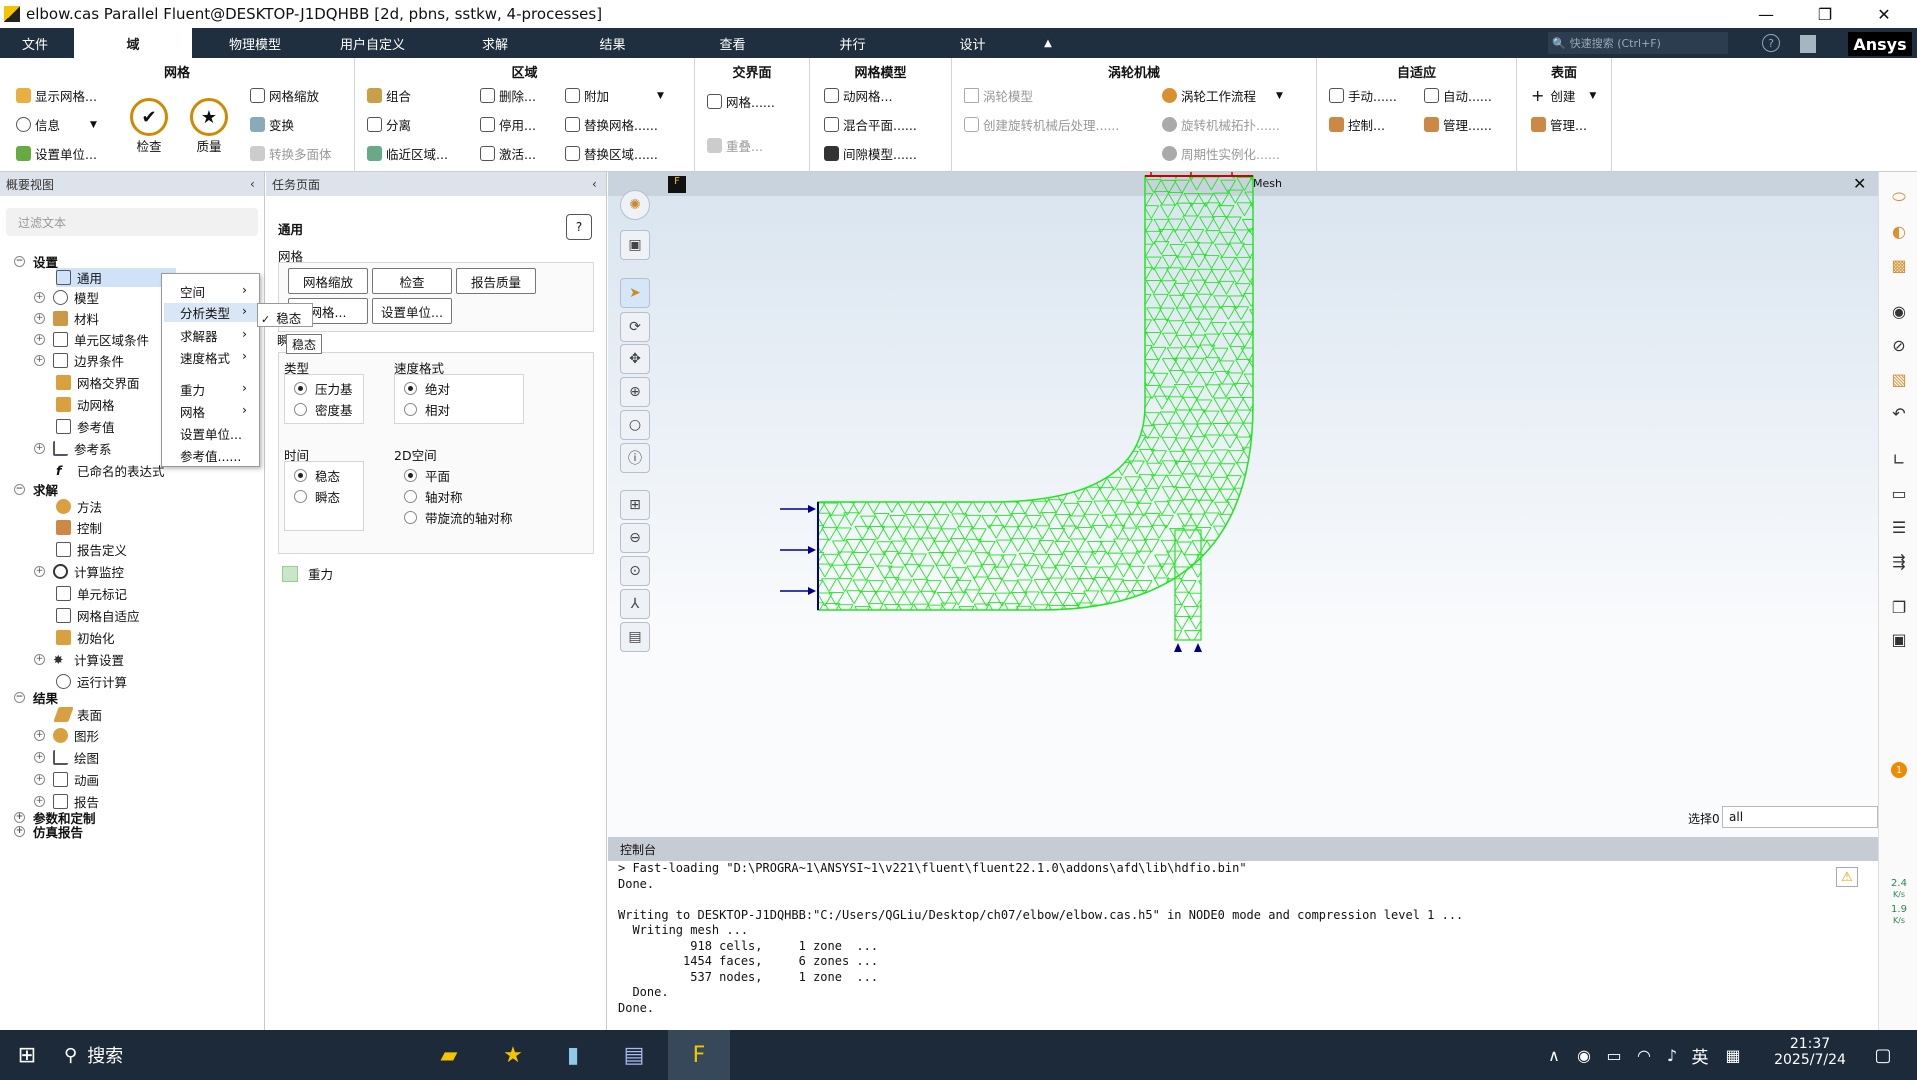  What do you see at coordinates (1638, 43) in the screenshot?
I see `quick-search-input: 🔍 快速搜索 (Ctrl+F)` at bounding box center [1638, 43].